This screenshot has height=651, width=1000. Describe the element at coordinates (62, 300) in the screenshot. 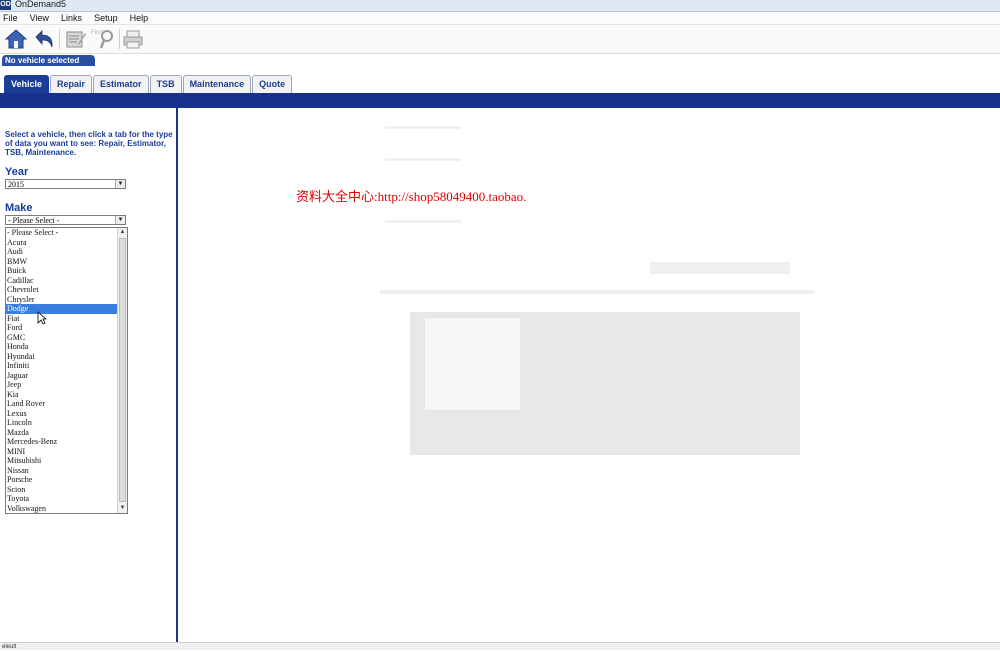

I see `make-option-chrysler: Chrysler` at that location.